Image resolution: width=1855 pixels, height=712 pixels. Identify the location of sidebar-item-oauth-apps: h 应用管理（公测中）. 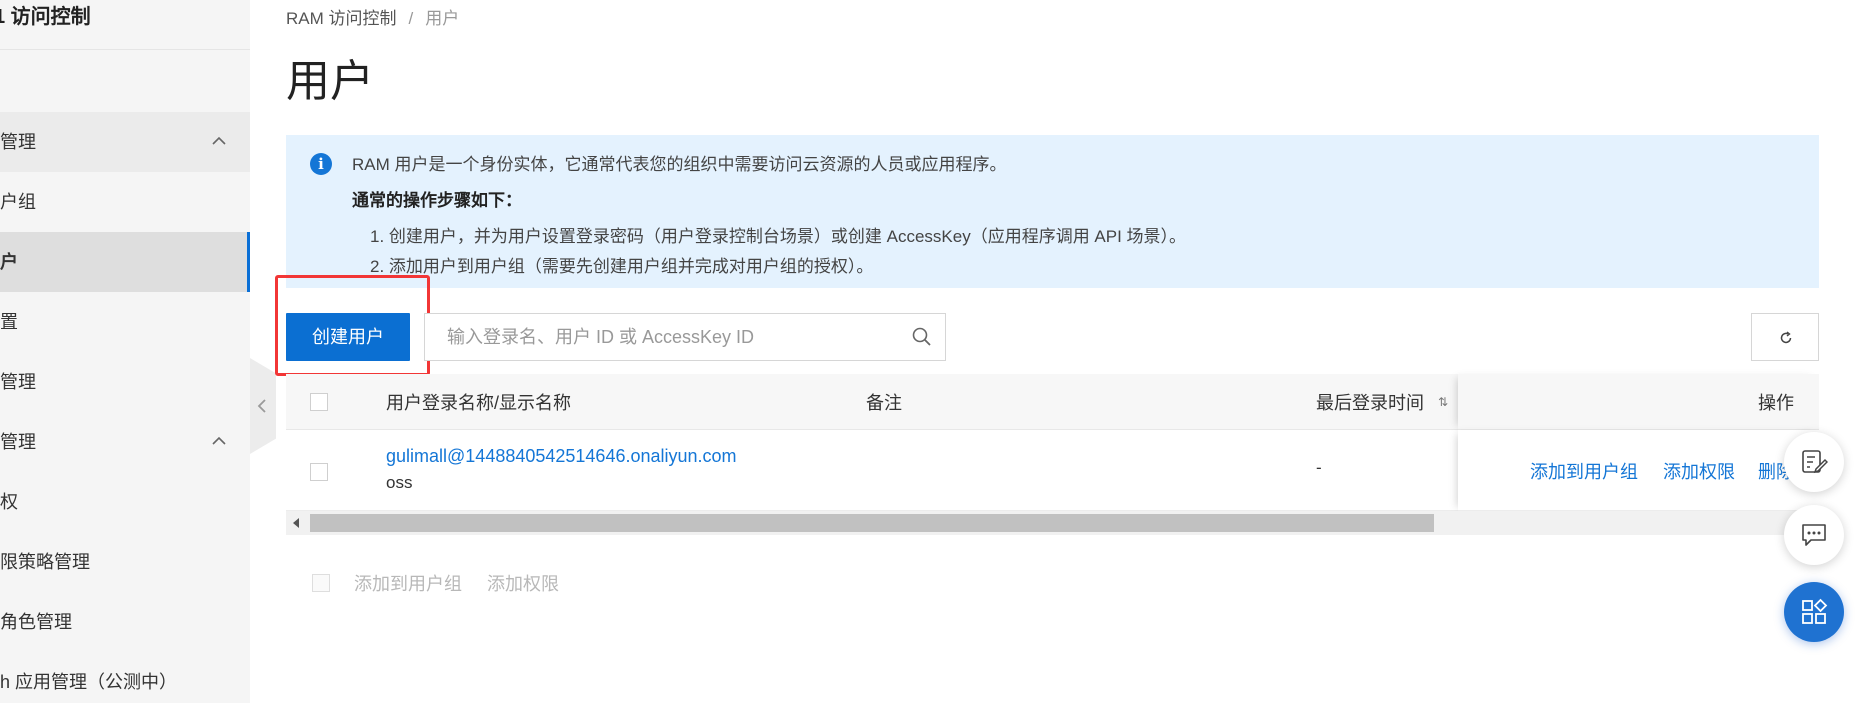
(125, 682).